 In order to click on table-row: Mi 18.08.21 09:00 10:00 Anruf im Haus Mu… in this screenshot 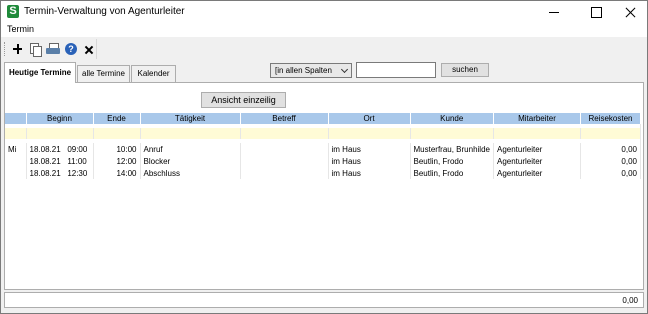, I will do `click(323, 149)`.